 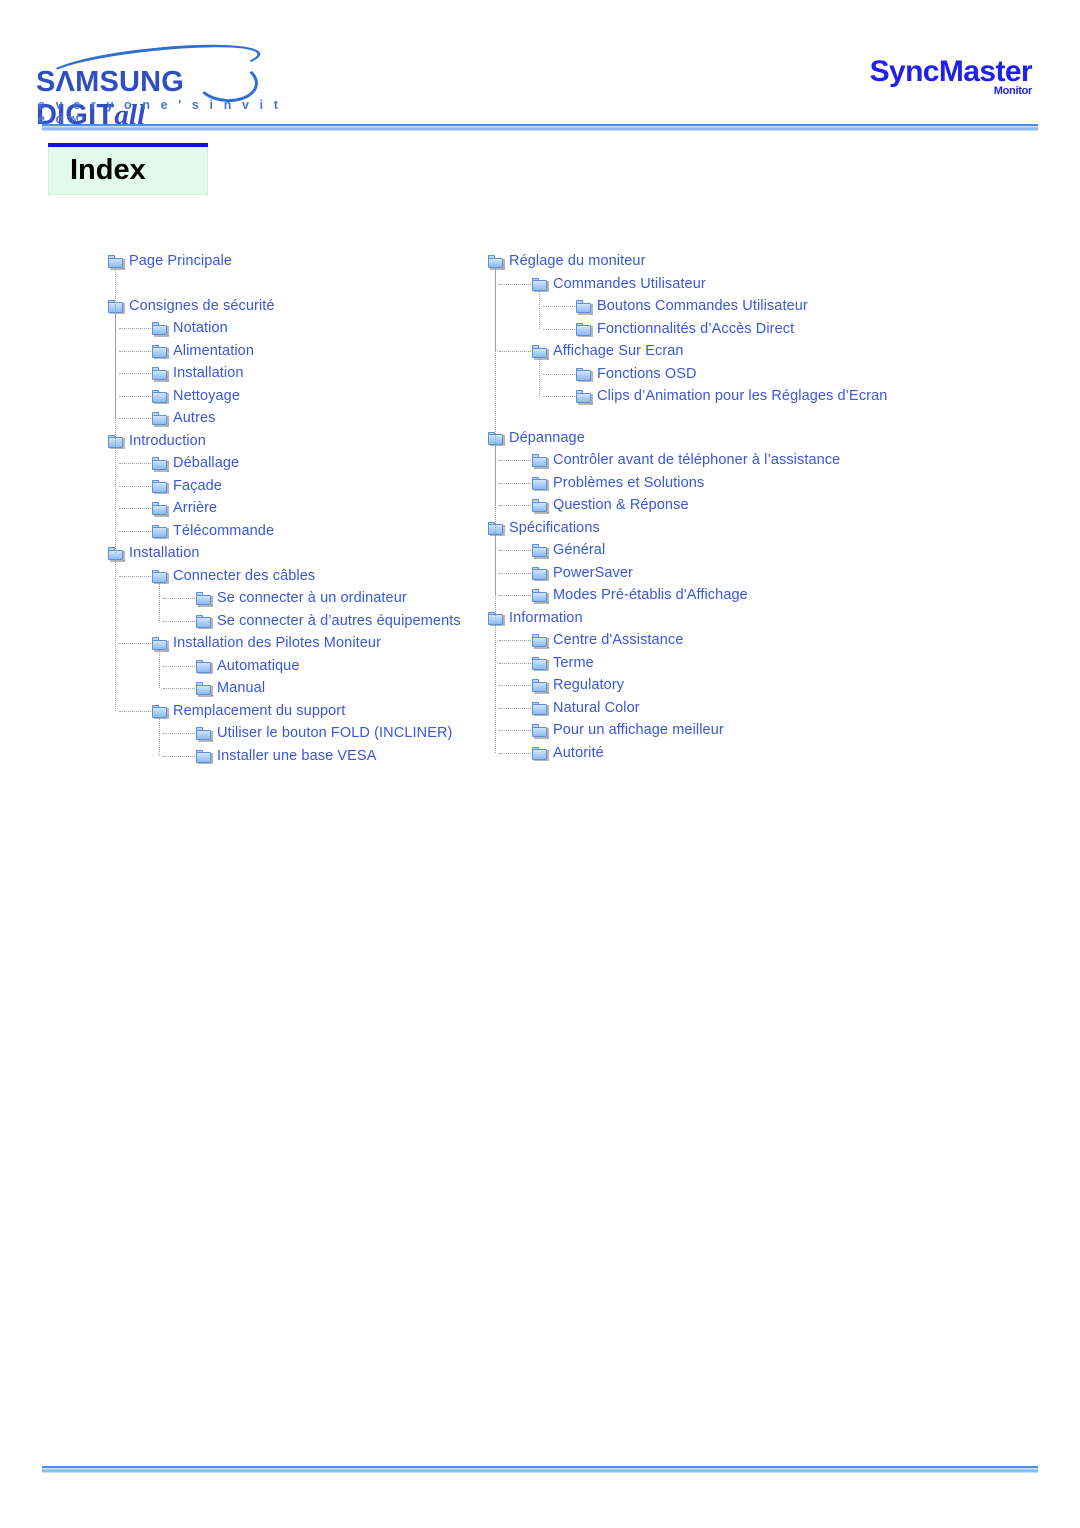 I want to click on tree-item-label: Information, so click(x=546, y=617).